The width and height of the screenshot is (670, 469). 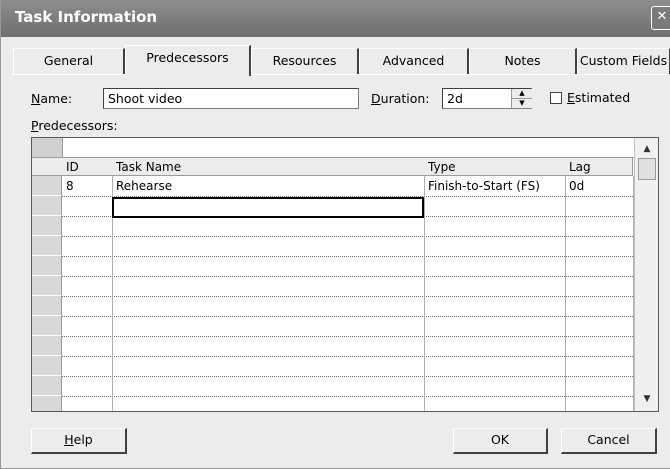 What do you see at coordinates (556, 98) in the screenshot?
I see `estimated-checkbox` at bounding box center [556, 98].